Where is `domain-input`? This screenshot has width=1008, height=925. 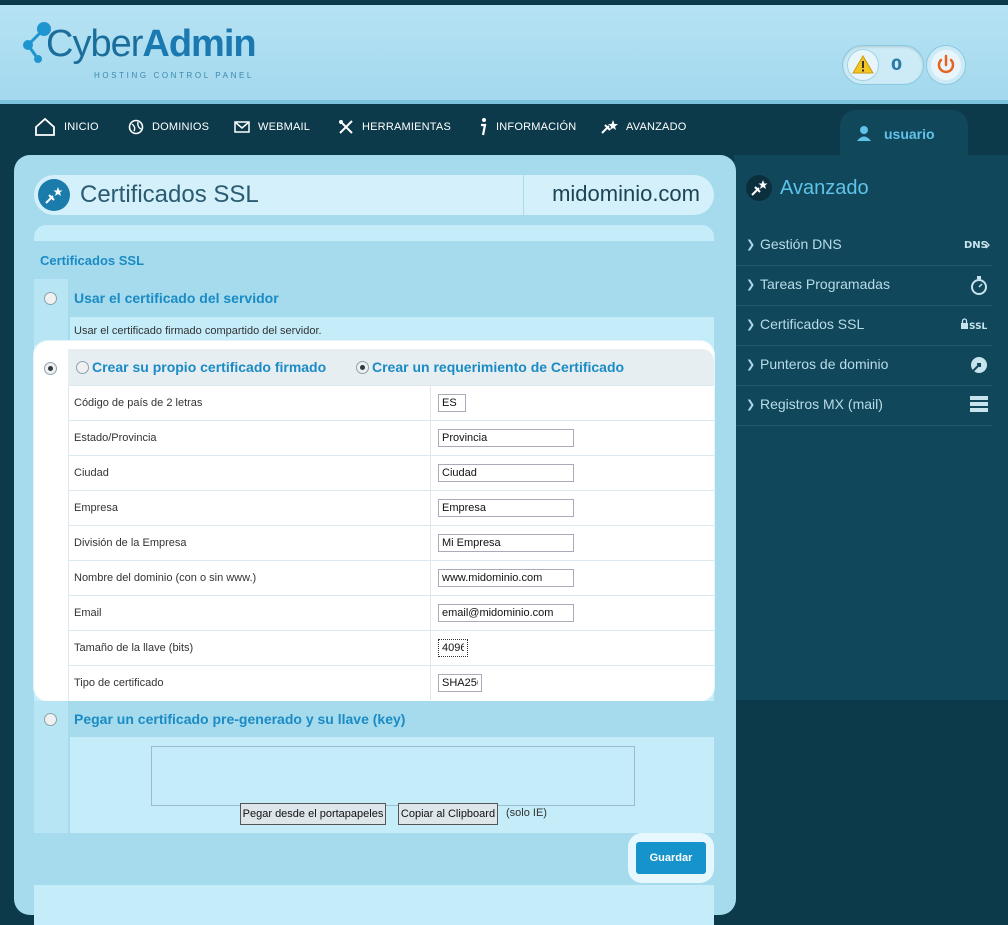
domain-input is located at coordinates (506, 578).